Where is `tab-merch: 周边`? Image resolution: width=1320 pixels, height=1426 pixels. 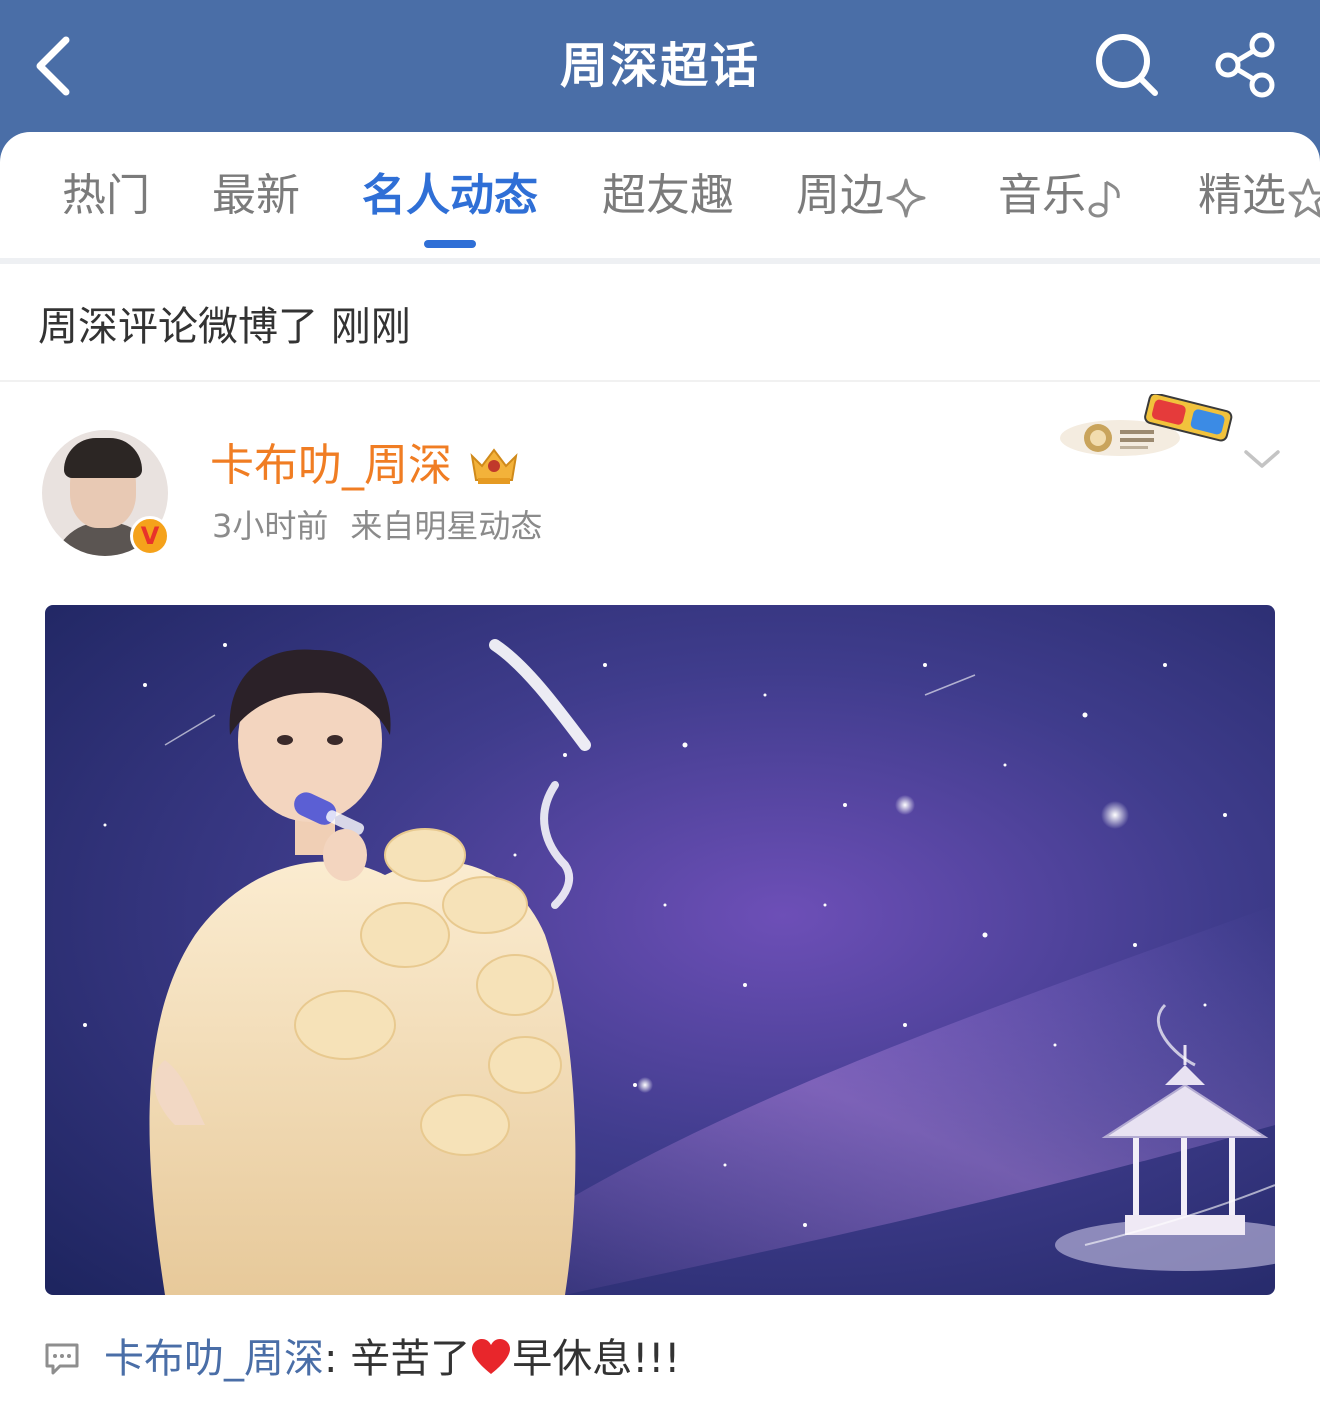 tab-merch: 周边 is located at coordinates (862, 196).